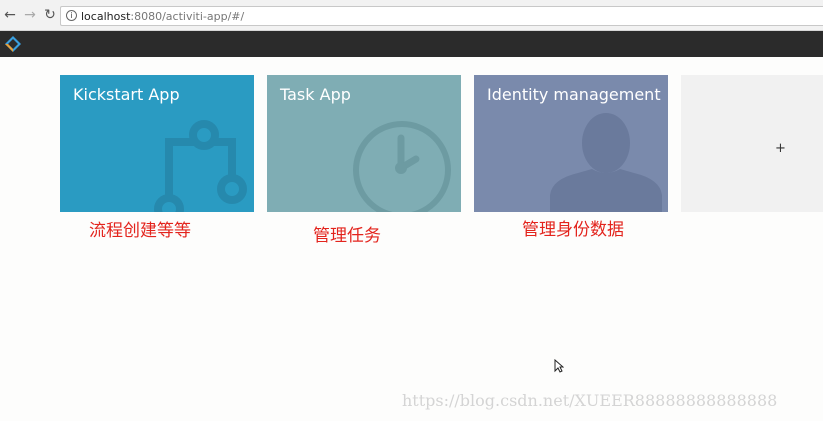 This screenshot has width=823, height=421. Describe the element at coordinates (71, 15) in the screenshot. I see `info-icon: i` at that location.